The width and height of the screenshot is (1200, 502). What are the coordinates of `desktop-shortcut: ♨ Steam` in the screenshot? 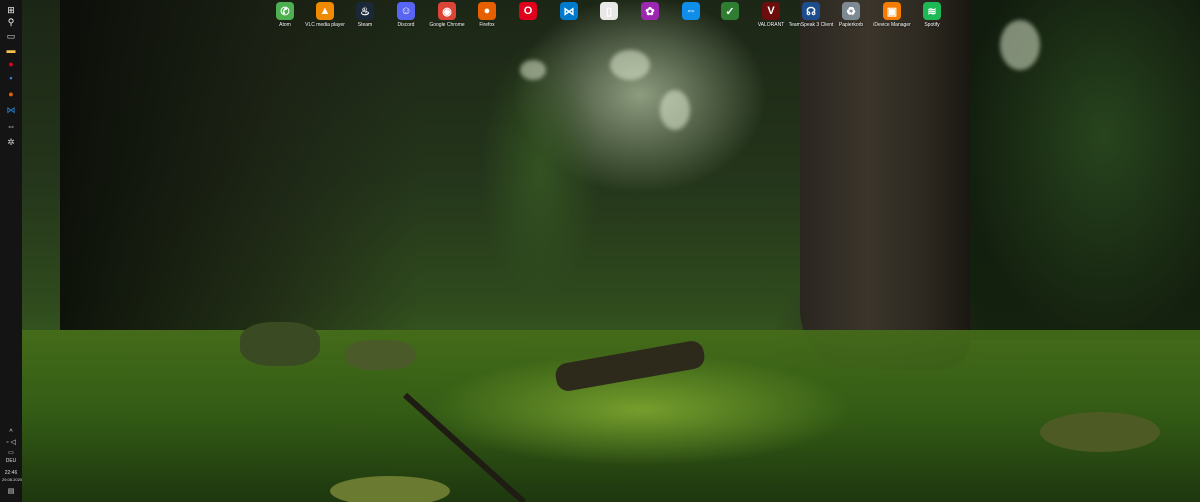 It's located at (365, 15).